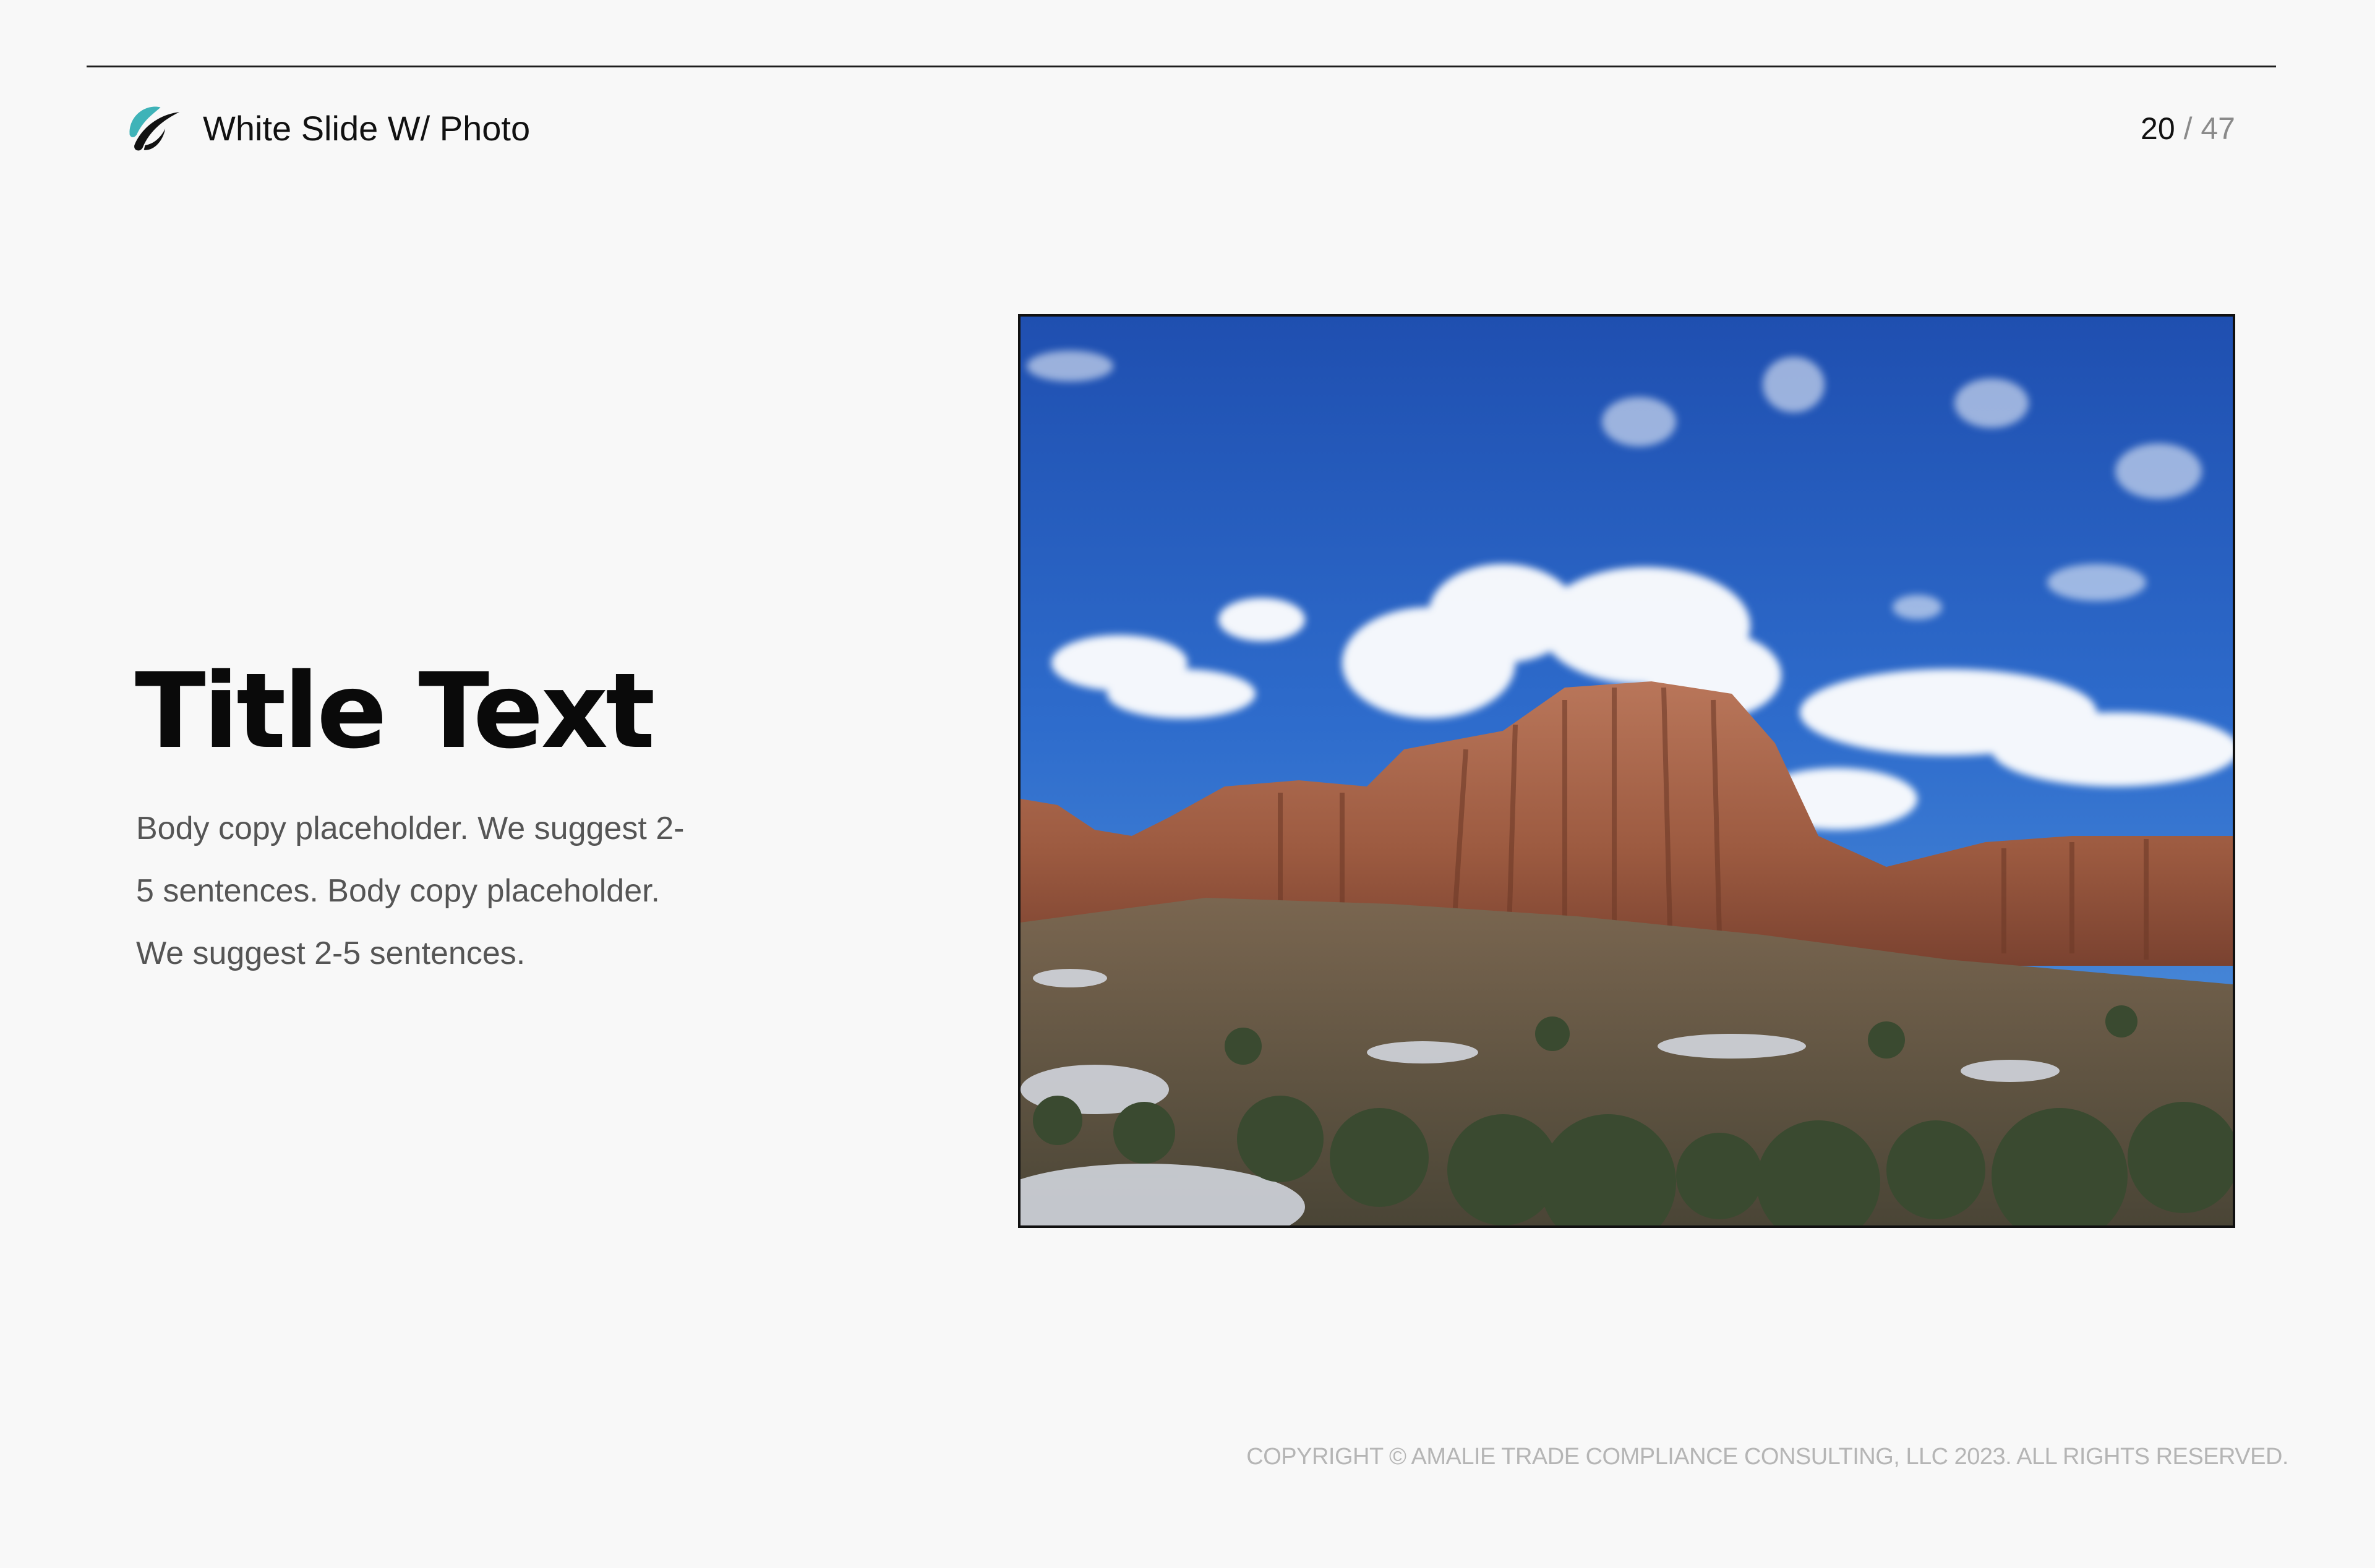  Describe the element at coordinates (1181, 66) in the screenshot. I see `header-divider` at that location.